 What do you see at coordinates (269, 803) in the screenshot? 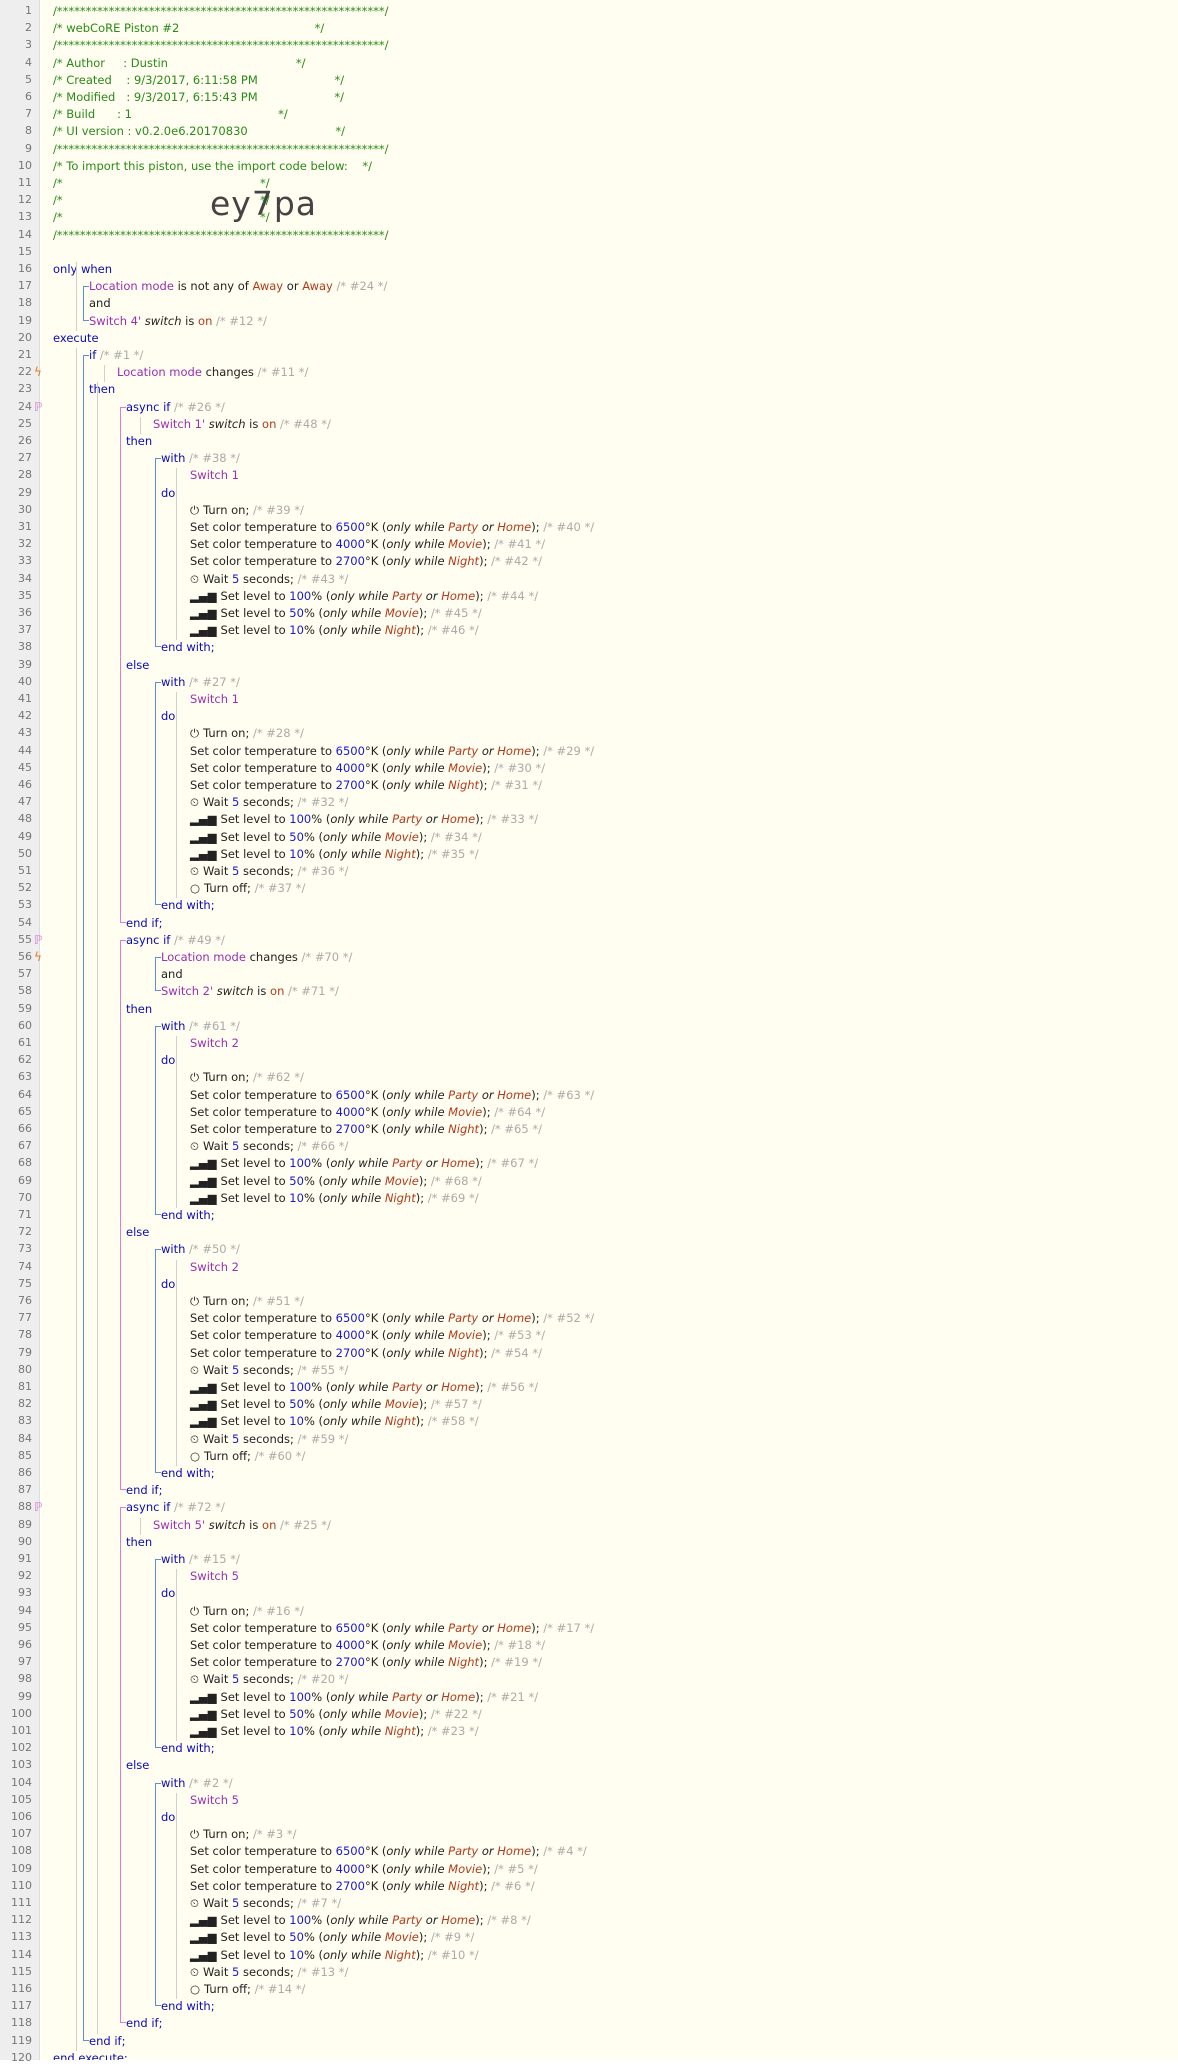
I see `code-line: ⏲ Wait 5 seconds; /* #32 */` at bounding box center [269, 803].